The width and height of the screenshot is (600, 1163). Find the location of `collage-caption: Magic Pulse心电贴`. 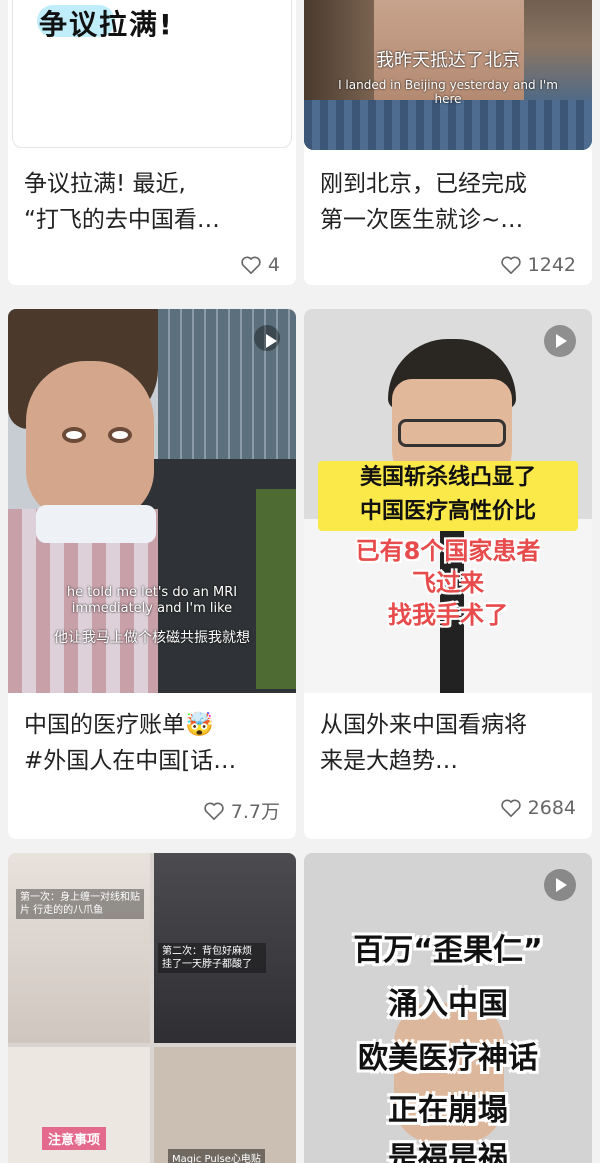

collage-caption: Magic Pulse心电贴 is located at coordinates (216, 1156).